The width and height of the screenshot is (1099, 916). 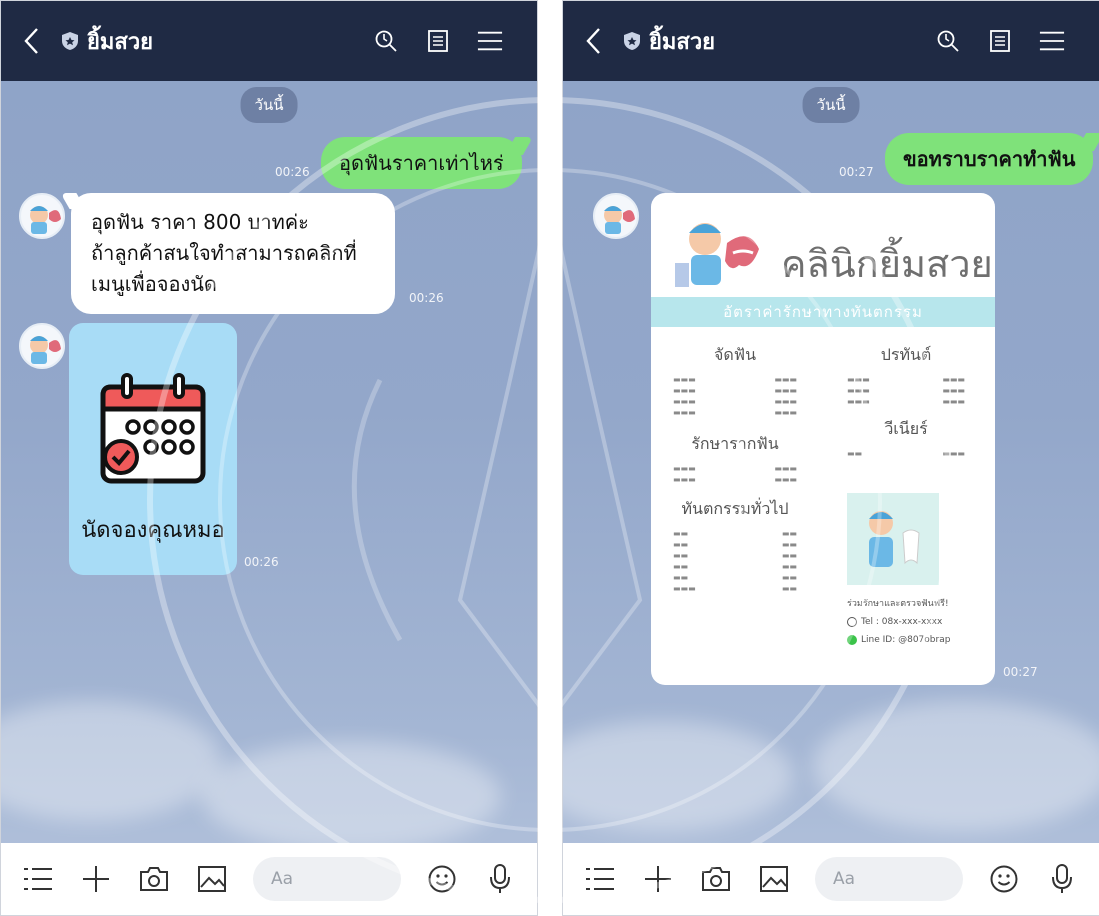 What do you see at coordinates (735, 508) in the screenshot?
I see `section-heading: ทันตกรรมทั่วไป` at bounding box center [735, 508].